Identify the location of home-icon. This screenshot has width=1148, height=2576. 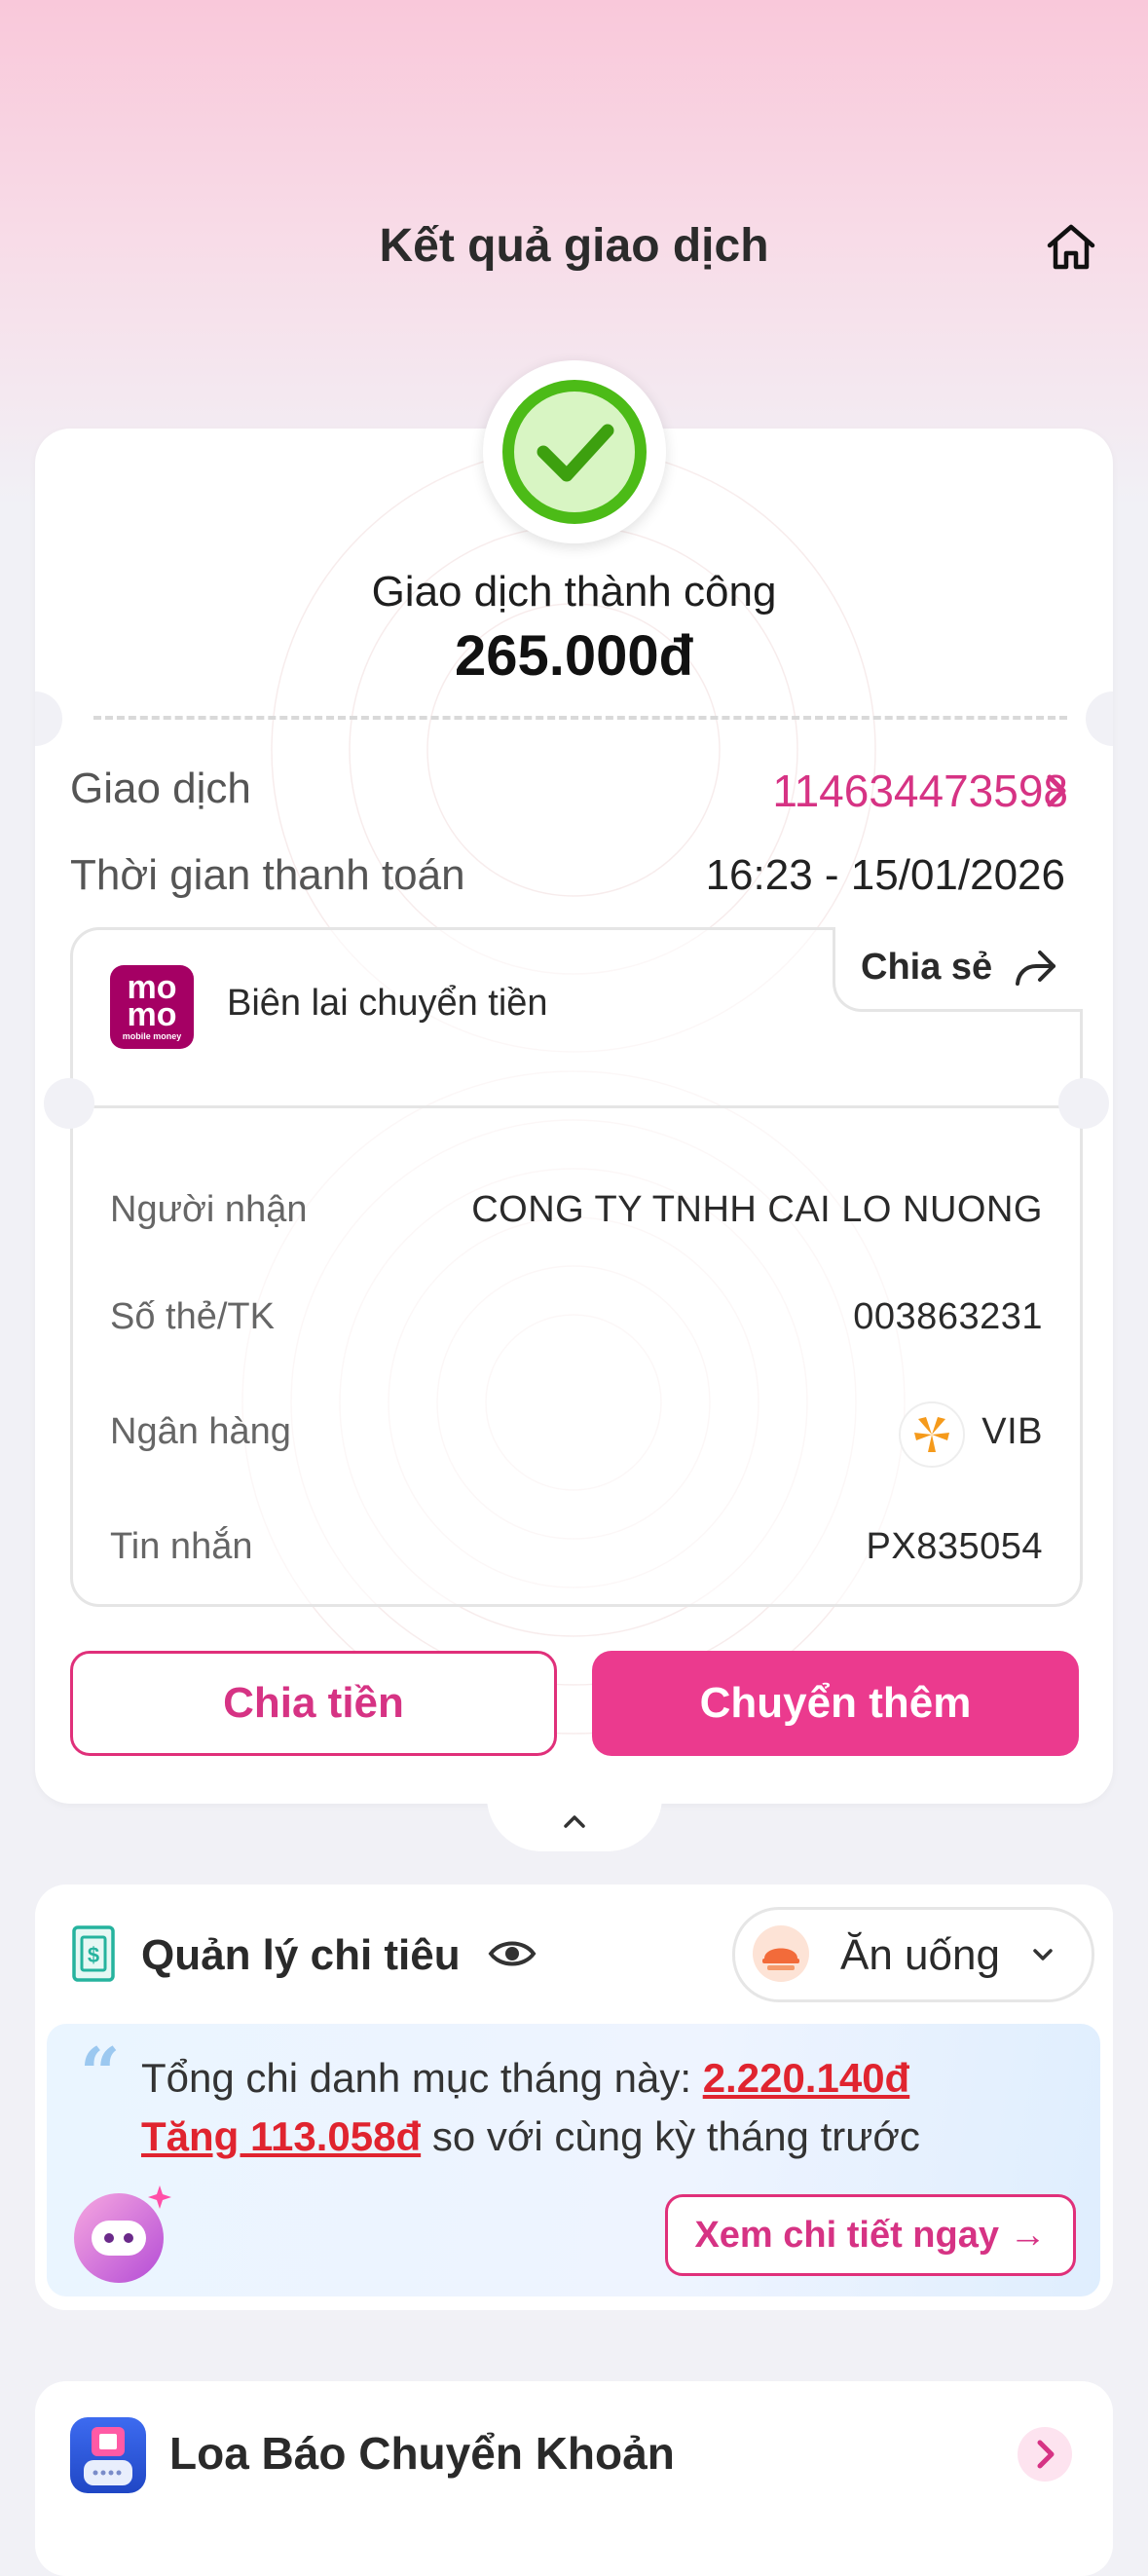
(1071, 247).